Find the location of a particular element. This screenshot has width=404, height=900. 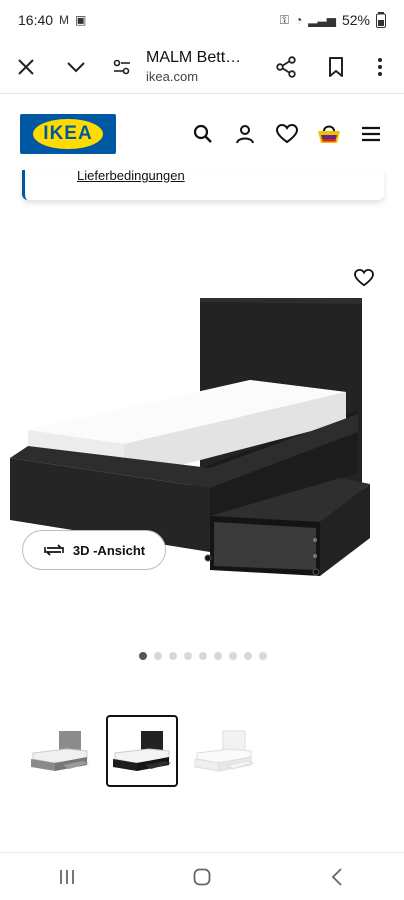

more-options-button is located at coordinates (380, 67).